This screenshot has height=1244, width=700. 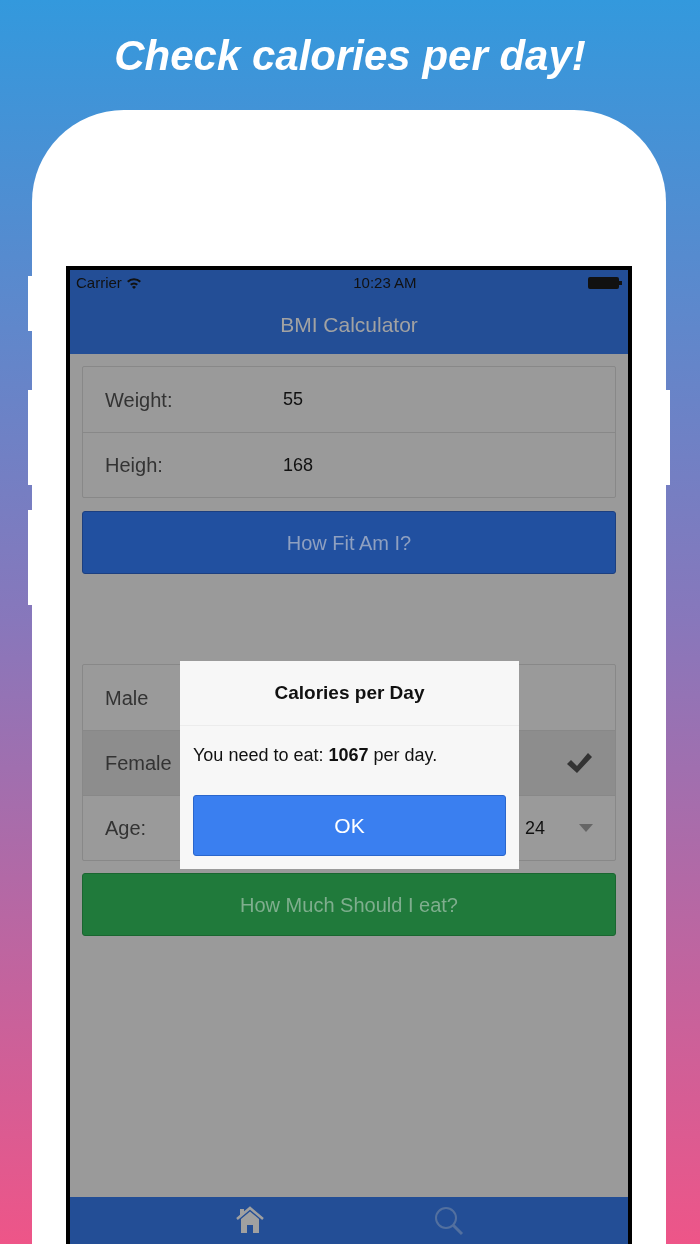 I want to click on headline: Check calories per day!, so click(x=350, y=55).